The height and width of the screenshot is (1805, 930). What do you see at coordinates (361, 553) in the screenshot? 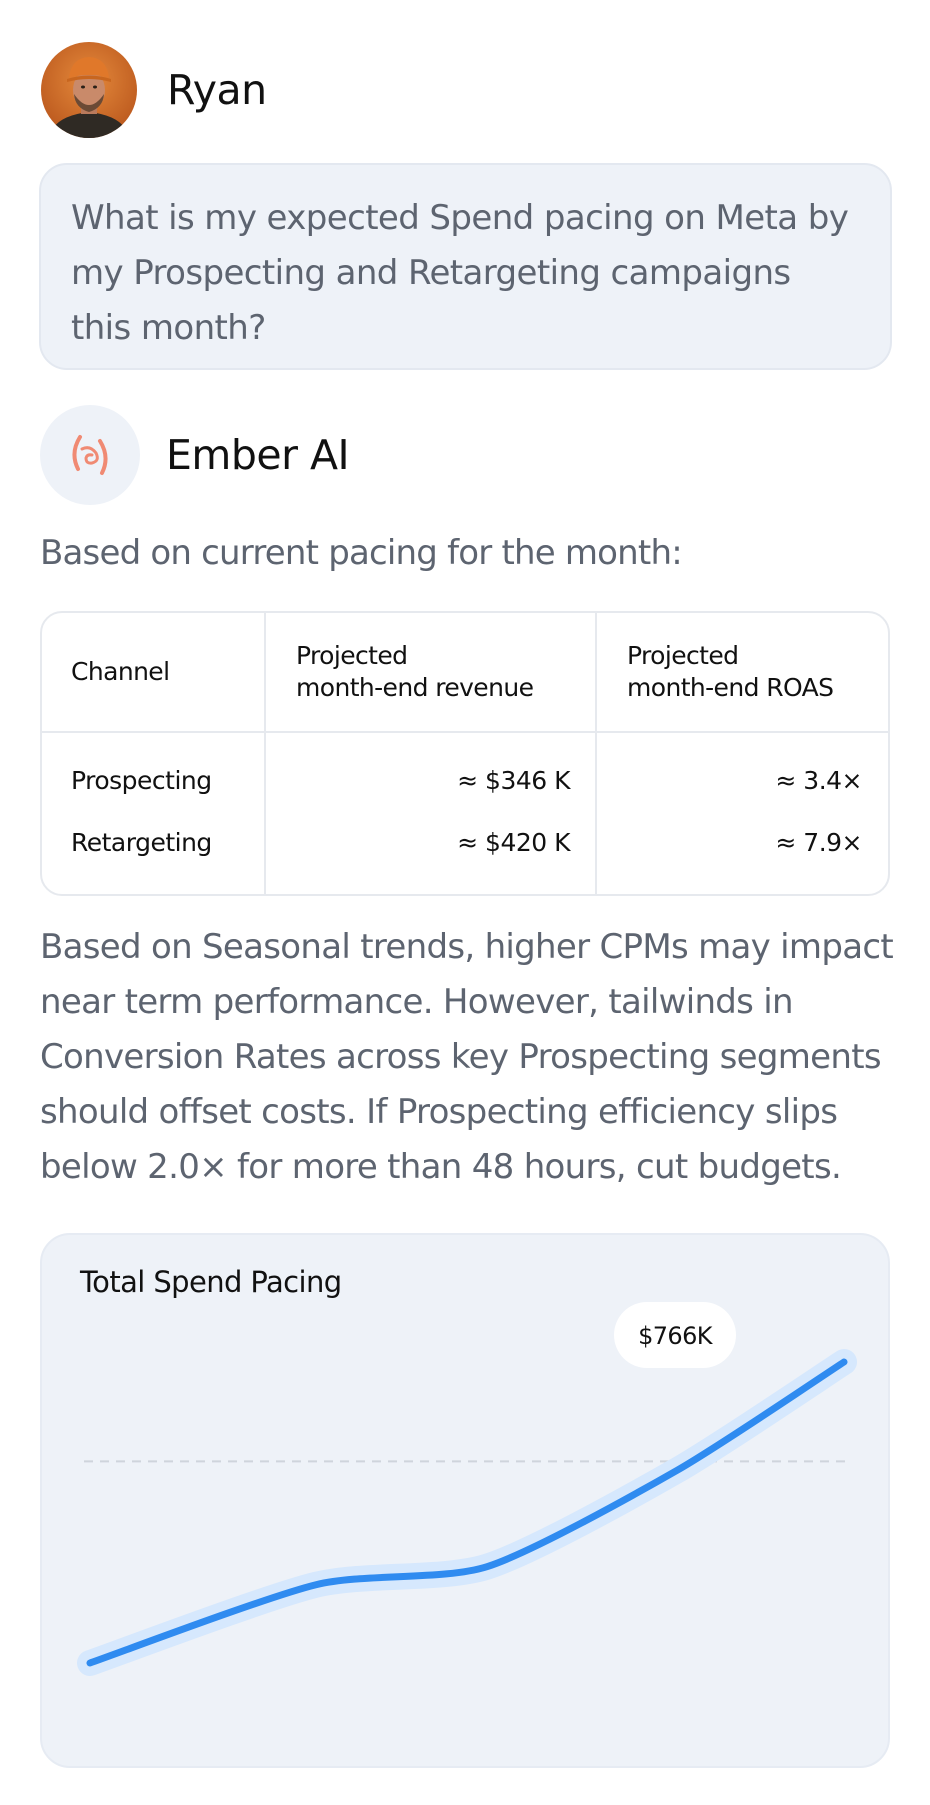
I see `assistant-intro-text: Based on current pacing for the month:` at bounding box center [361, 553].